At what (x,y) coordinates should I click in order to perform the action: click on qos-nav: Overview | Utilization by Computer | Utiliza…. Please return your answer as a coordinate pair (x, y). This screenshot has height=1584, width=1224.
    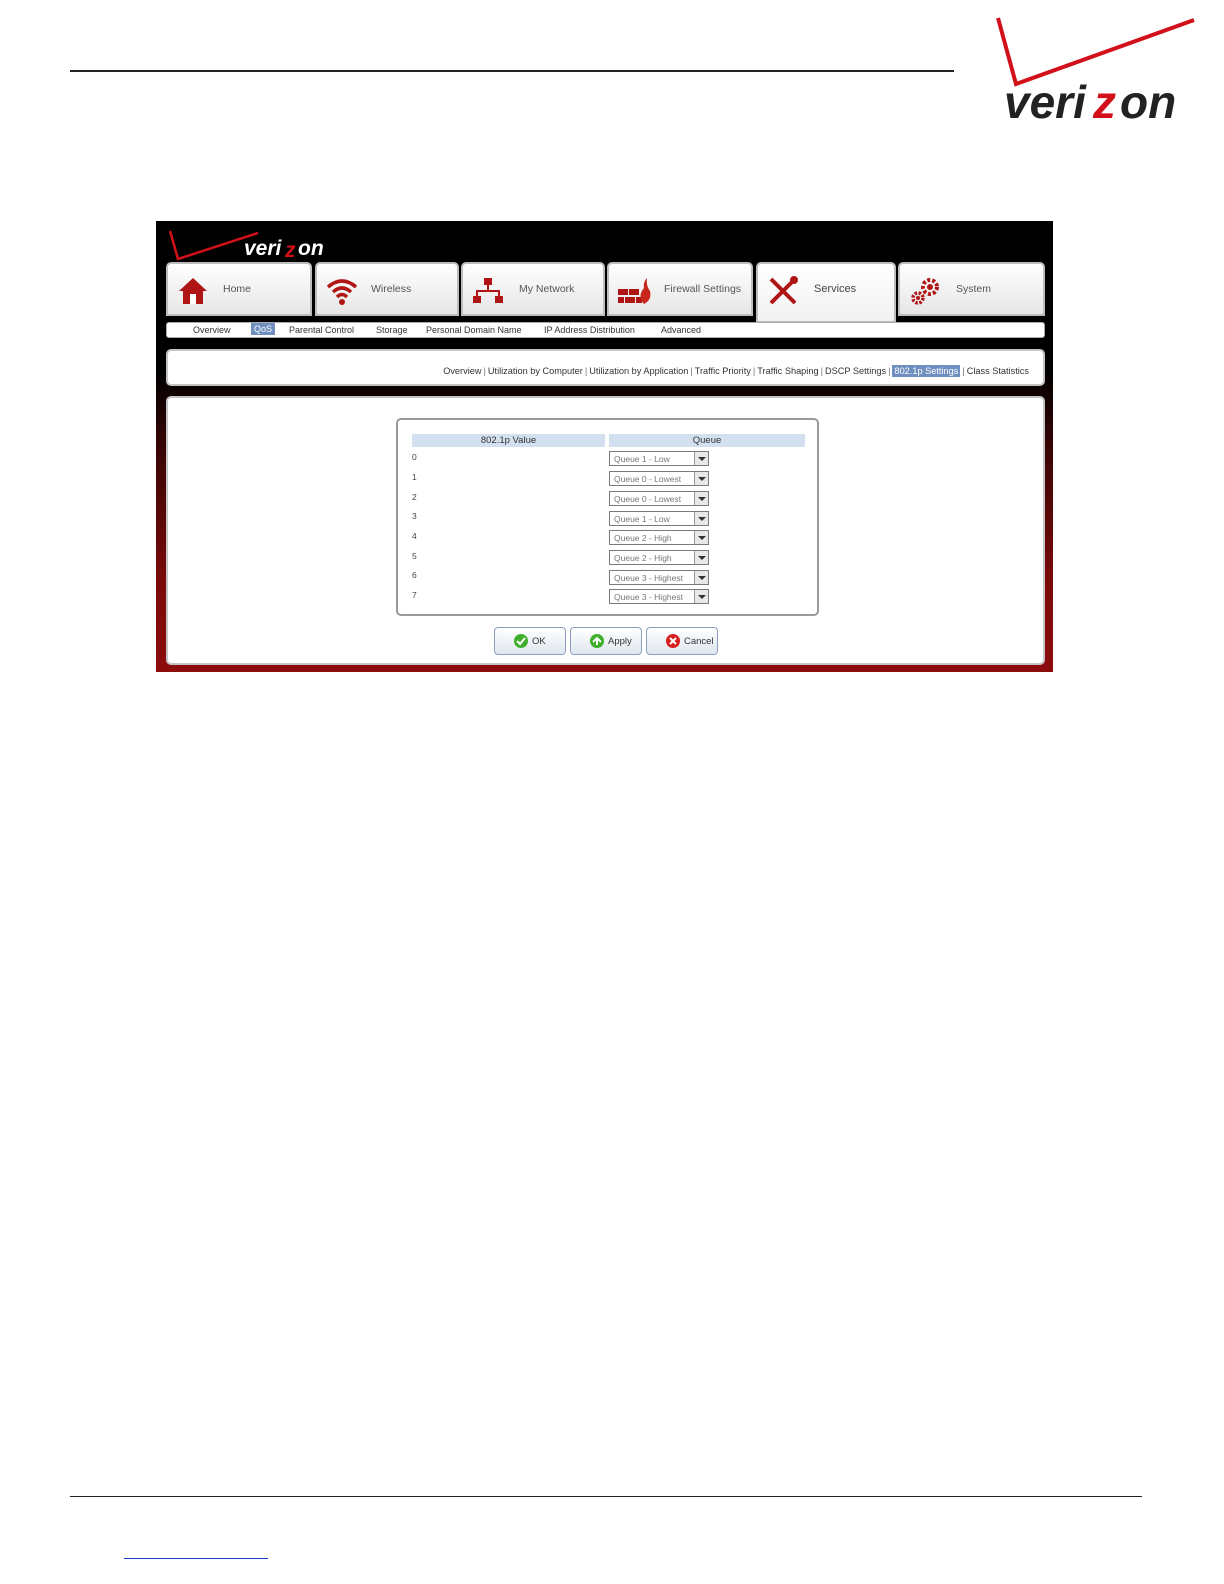
    Looking at the image, I should click on (736, 371).